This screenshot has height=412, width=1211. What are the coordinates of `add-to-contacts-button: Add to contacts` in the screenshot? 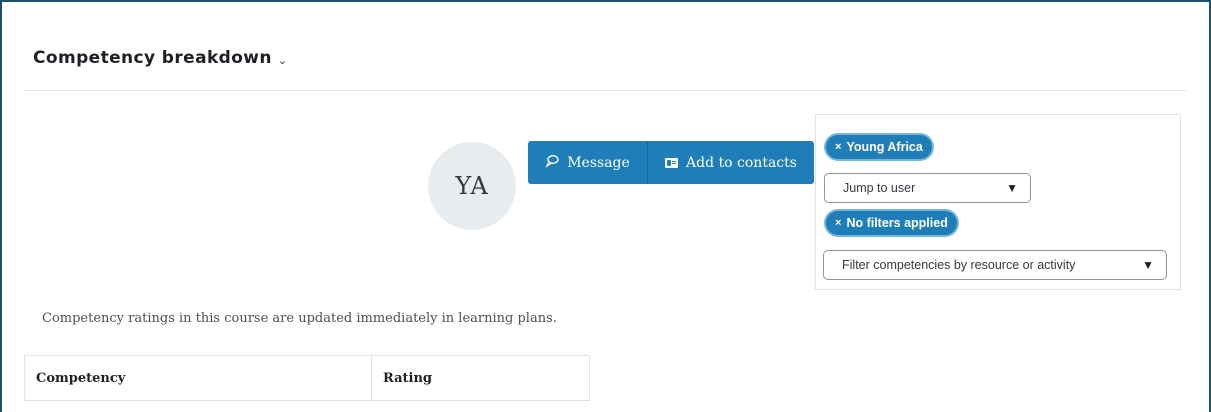 It's located at (731, 162).